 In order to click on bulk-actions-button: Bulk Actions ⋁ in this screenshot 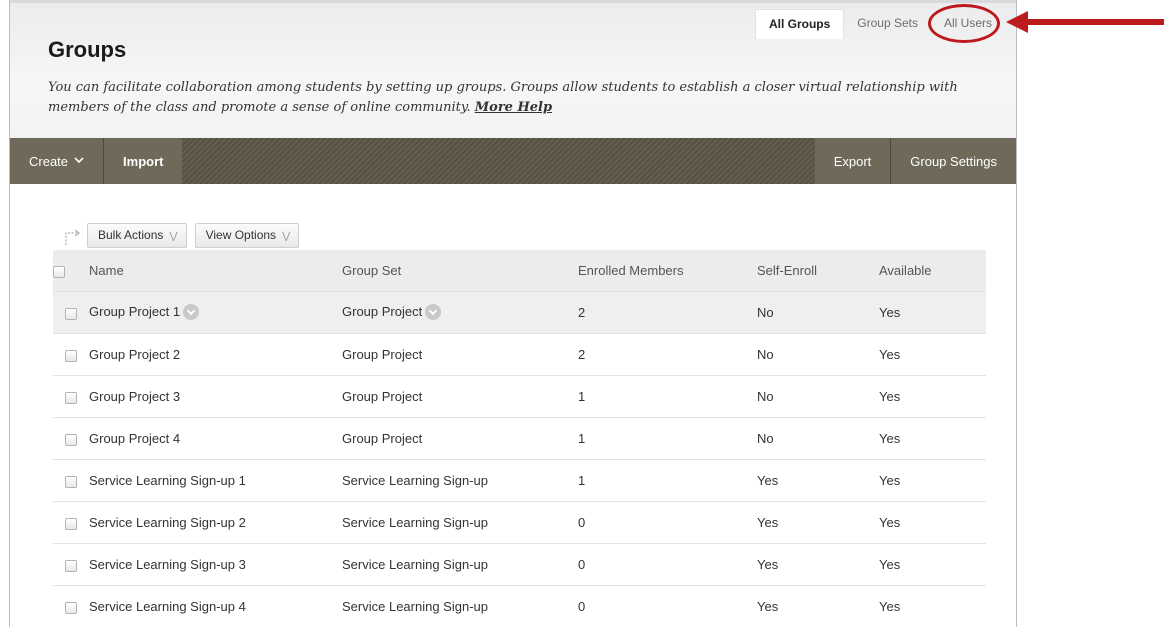, I will do `click(137, 235)`.